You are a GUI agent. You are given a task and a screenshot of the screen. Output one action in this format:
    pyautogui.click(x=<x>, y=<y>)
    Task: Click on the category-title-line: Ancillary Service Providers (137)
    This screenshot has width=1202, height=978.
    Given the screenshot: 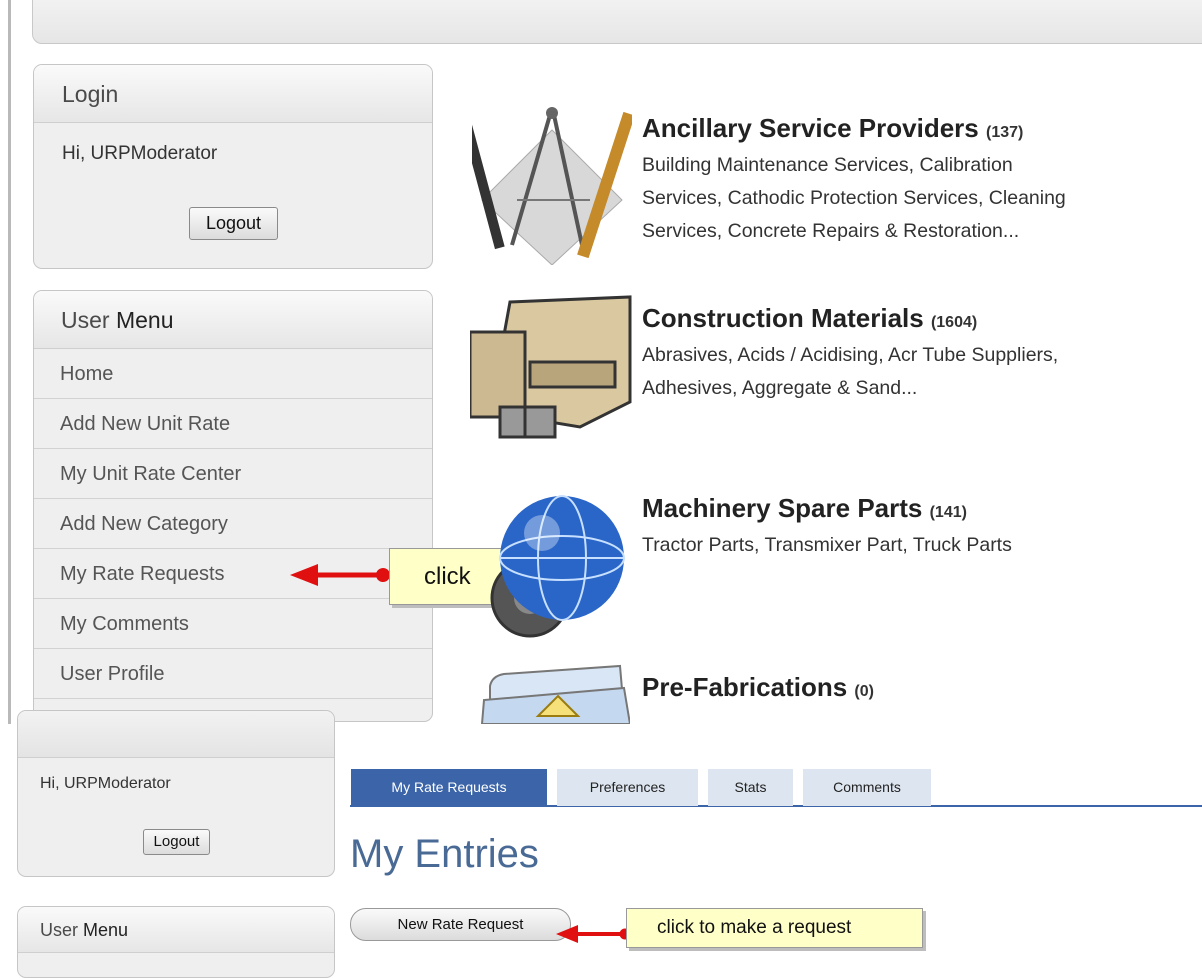 What is the action you would take?
    pyautogui.click(x=922, y=131)
    